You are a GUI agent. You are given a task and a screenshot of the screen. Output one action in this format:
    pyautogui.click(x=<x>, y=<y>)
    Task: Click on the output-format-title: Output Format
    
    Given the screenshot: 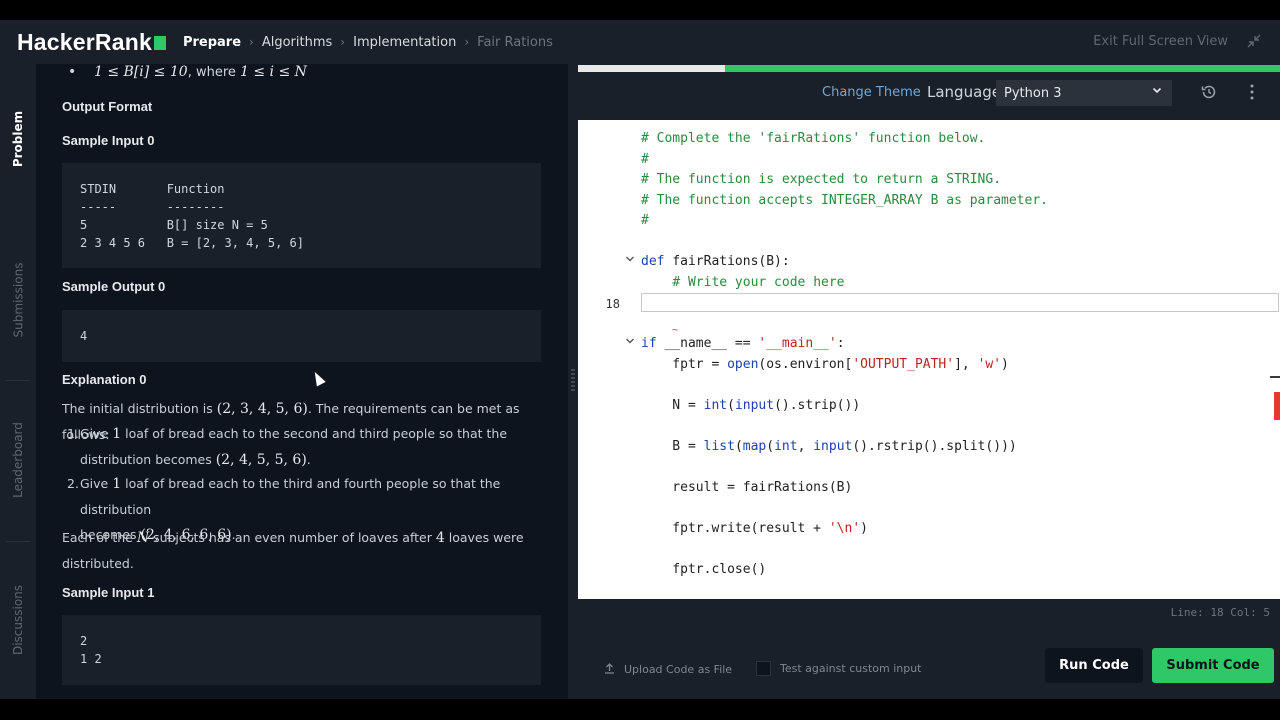 What is the action you would take?
    pyautogui.click(x=107, y=106)
    